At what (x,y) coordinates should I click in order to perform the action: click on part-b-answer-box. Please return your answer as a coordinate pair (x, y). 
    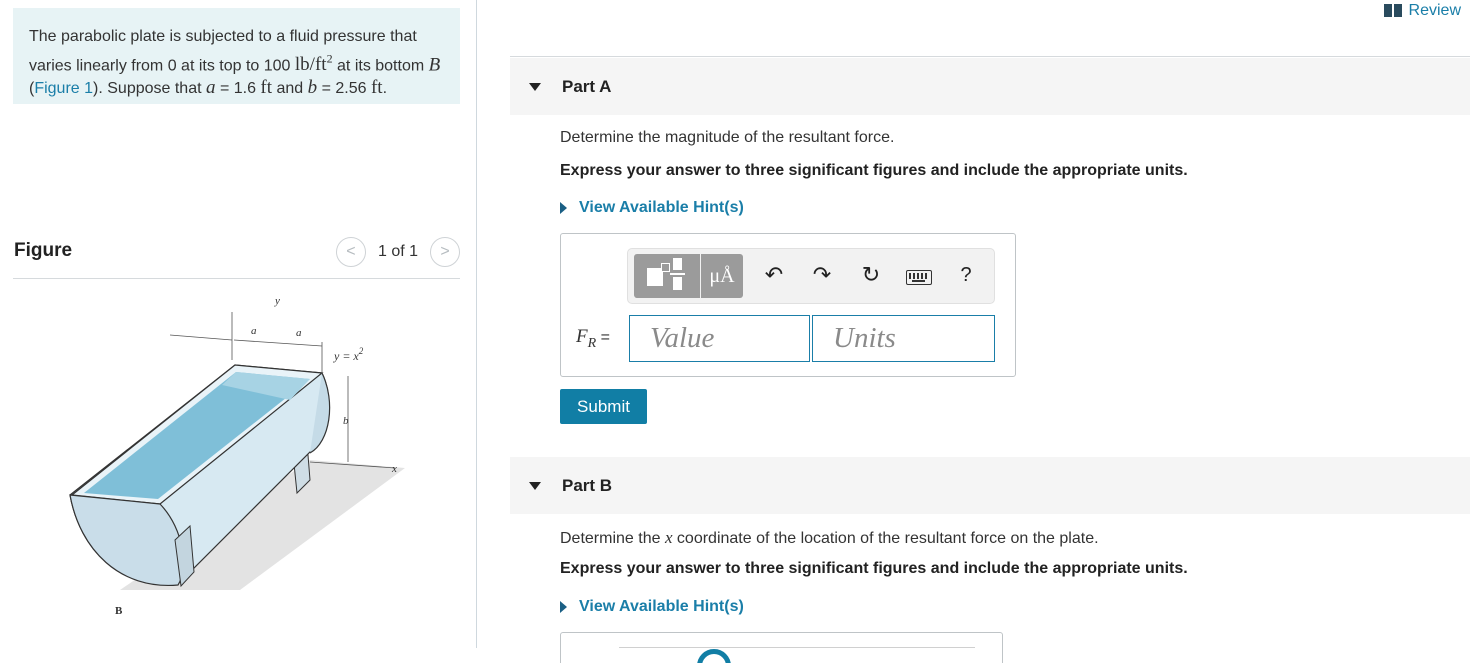
    Looking at the image, I should click on (781, 647).